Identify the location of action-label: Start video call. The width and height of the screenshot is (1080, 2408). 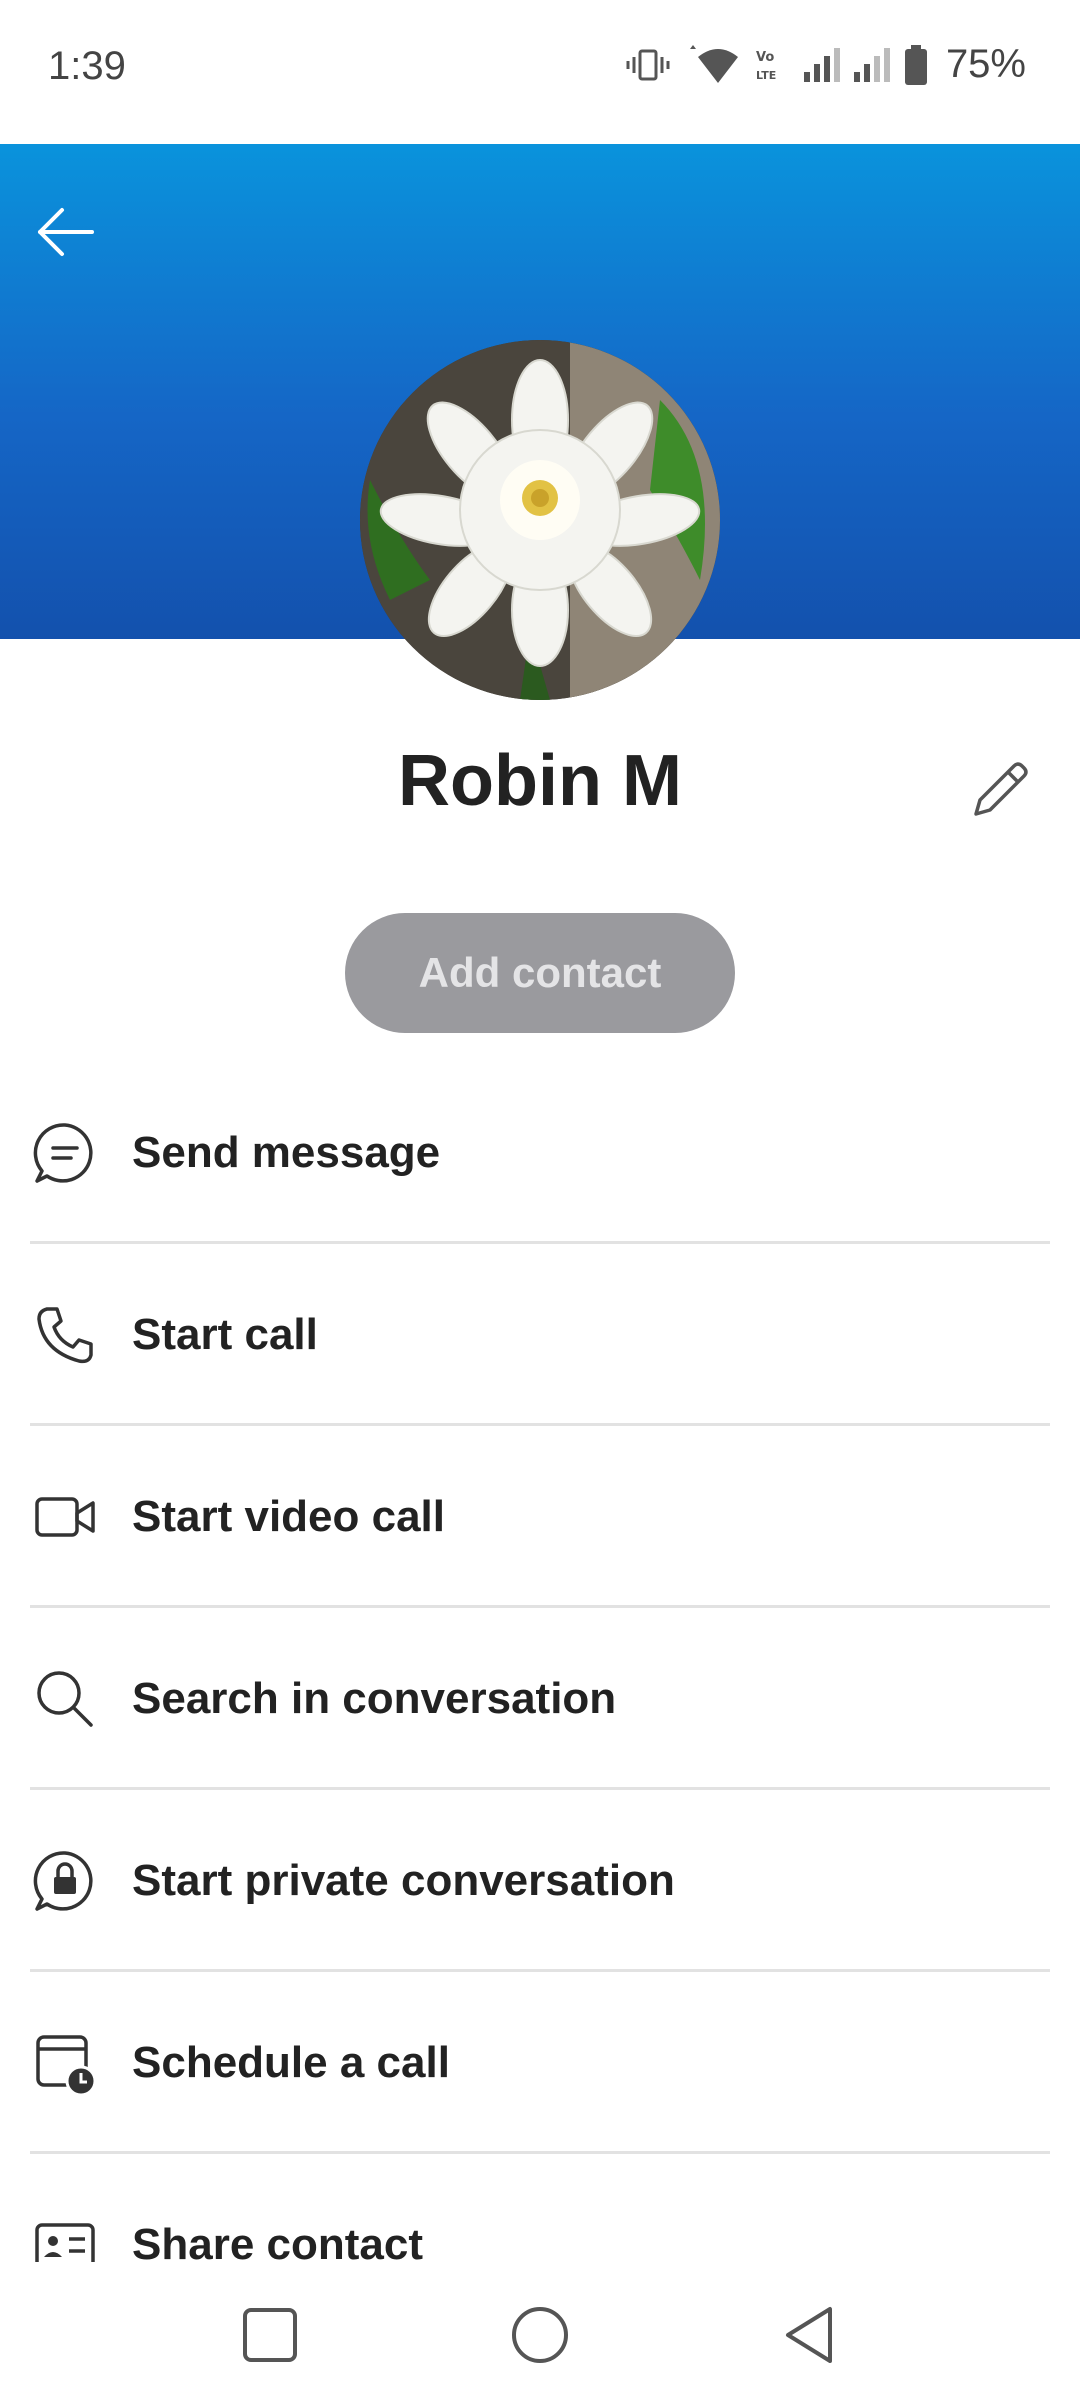
(289, 1516).